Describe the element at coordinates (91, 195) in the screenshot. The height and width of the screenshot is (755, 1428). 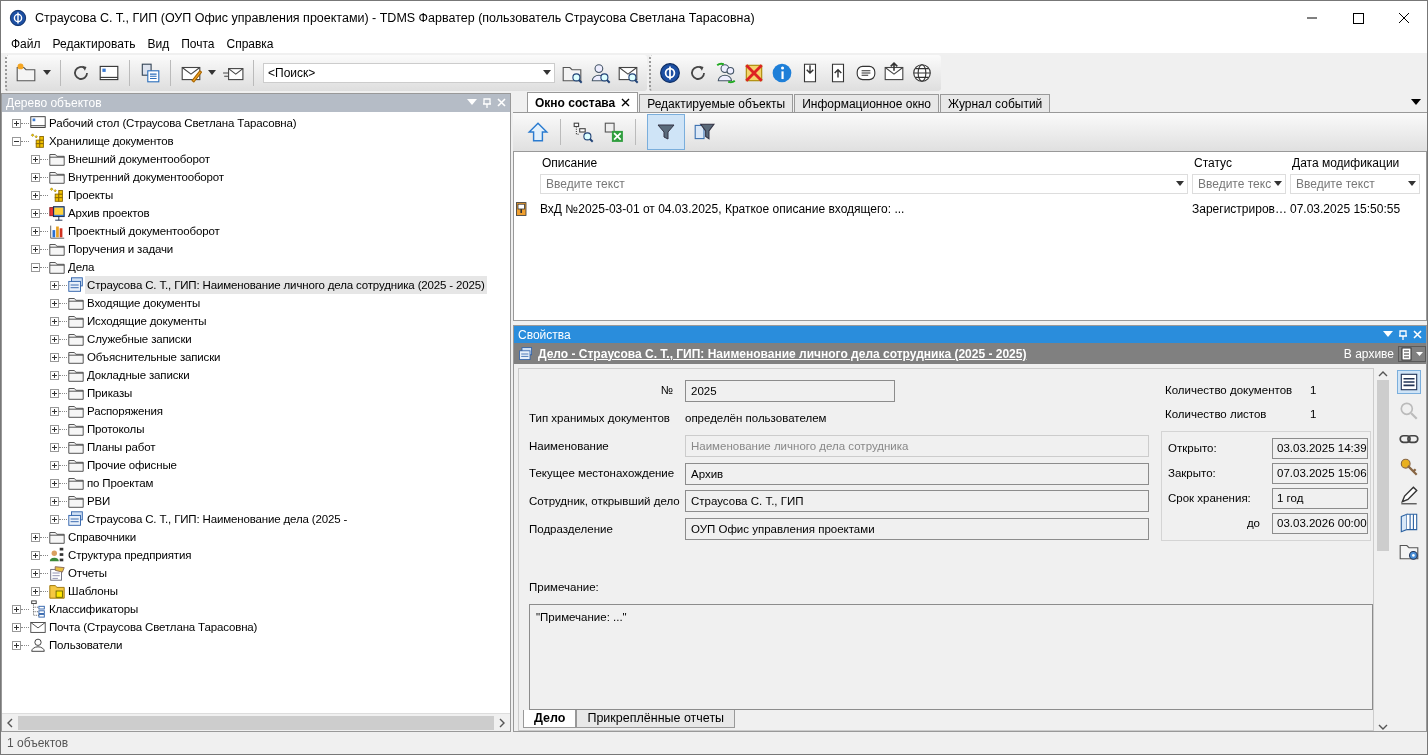
I see `tree-item: Проекты` at that location.